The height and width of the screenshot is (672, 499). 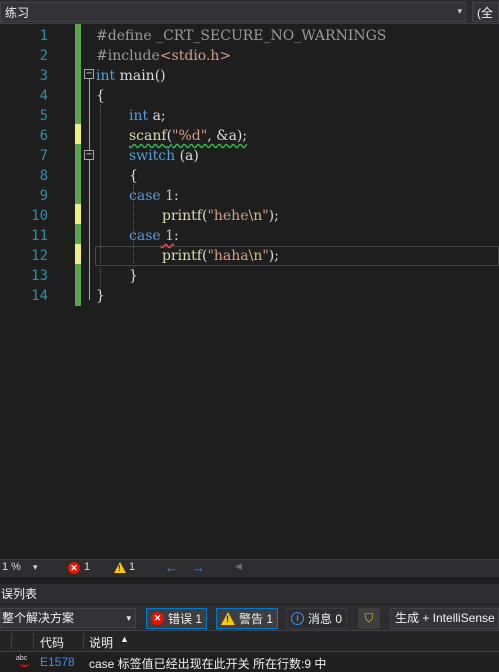 What do you see at coordinates (238, 566) in the screenshot?
I see `scroll-left-icon: ◀` at bounding box center [238, 566].